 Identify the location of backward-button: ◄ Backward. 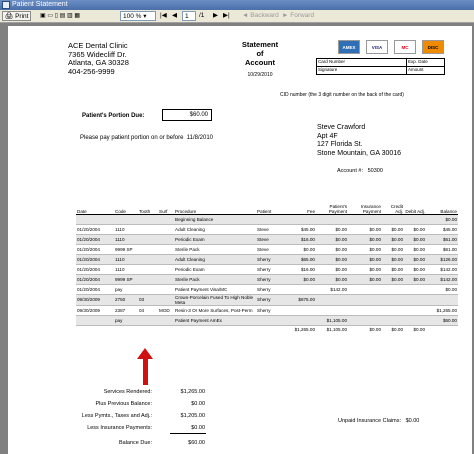
(260, 16).